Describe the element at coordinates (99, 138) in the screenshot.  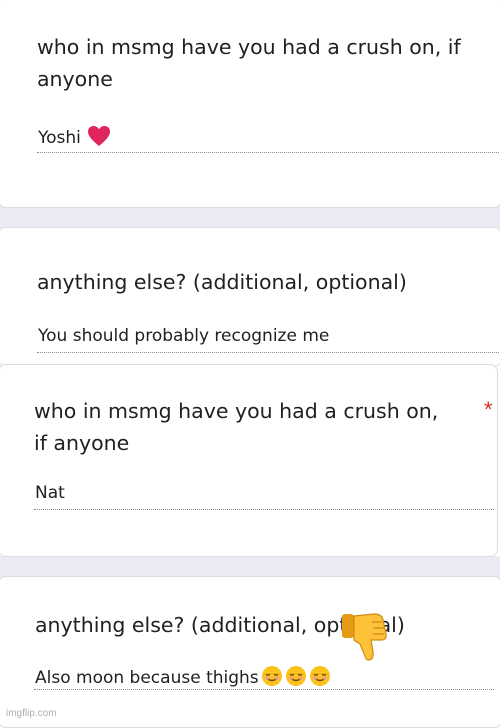
I see `red-heart-icon` at that location.